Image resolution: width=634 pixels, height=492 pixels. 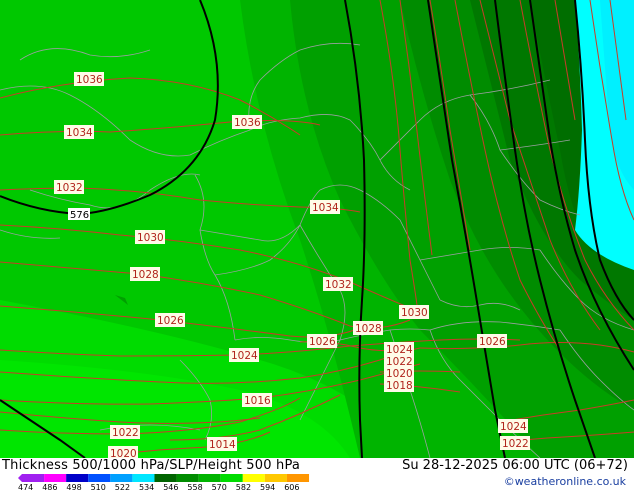 What do you see at coordinates (292, 487) in the screenshot?
I see `legend-tick-label: 606` at bounding box center [292, 487].